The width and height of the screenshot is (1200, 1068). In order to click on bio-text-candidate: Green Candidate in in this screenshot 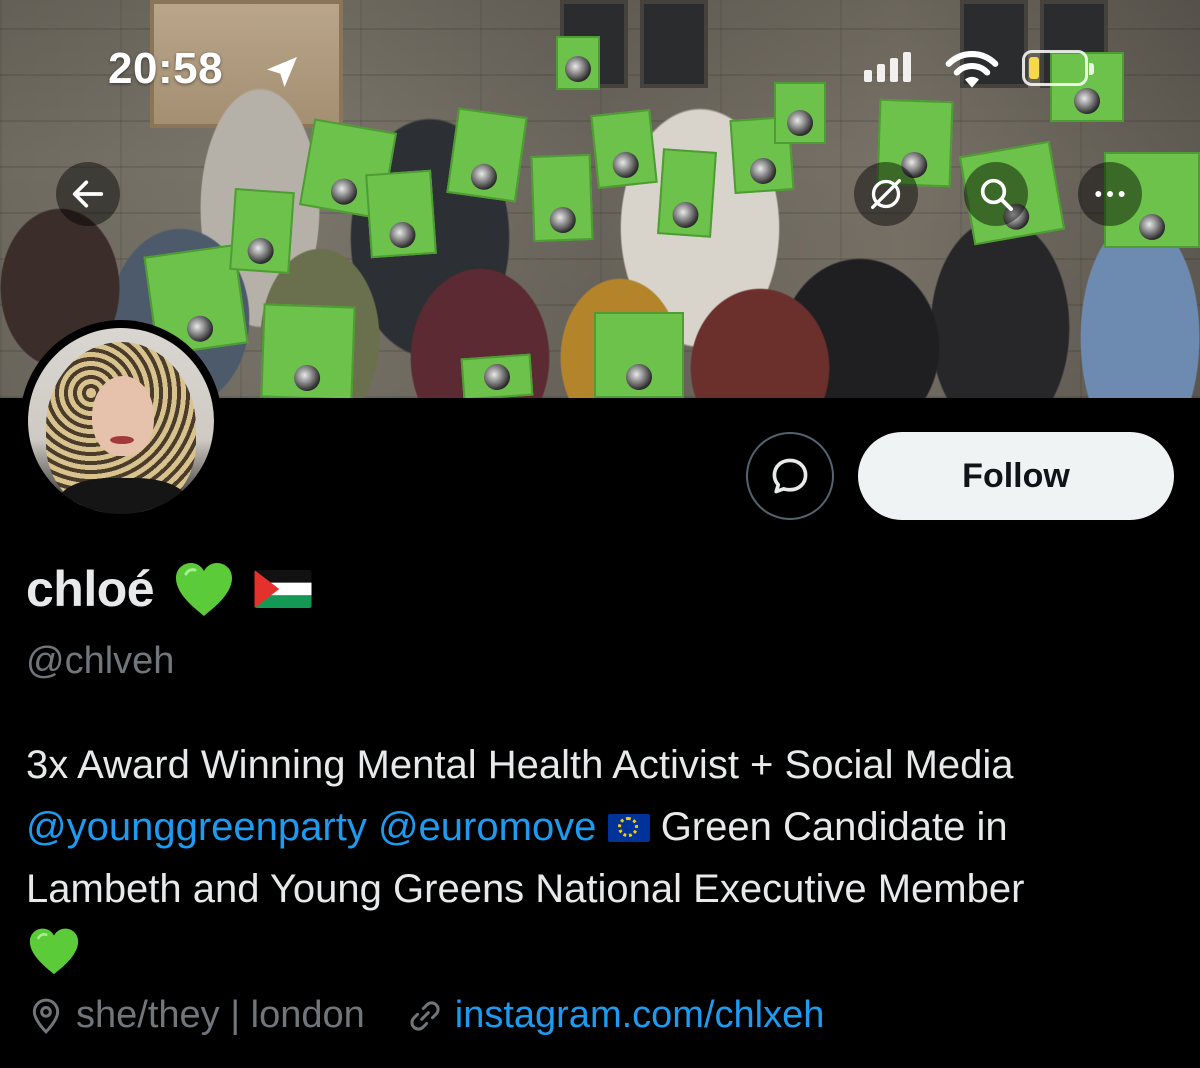, I will do `click(834, 827)`.